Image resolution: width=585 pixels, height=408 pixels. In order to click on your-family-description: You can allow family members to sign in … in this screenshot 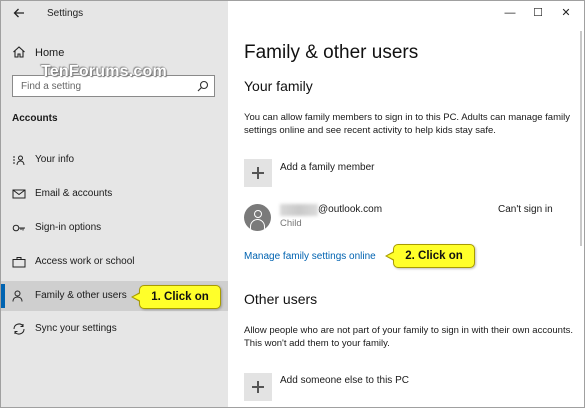, I will do `click(407, 124)`.